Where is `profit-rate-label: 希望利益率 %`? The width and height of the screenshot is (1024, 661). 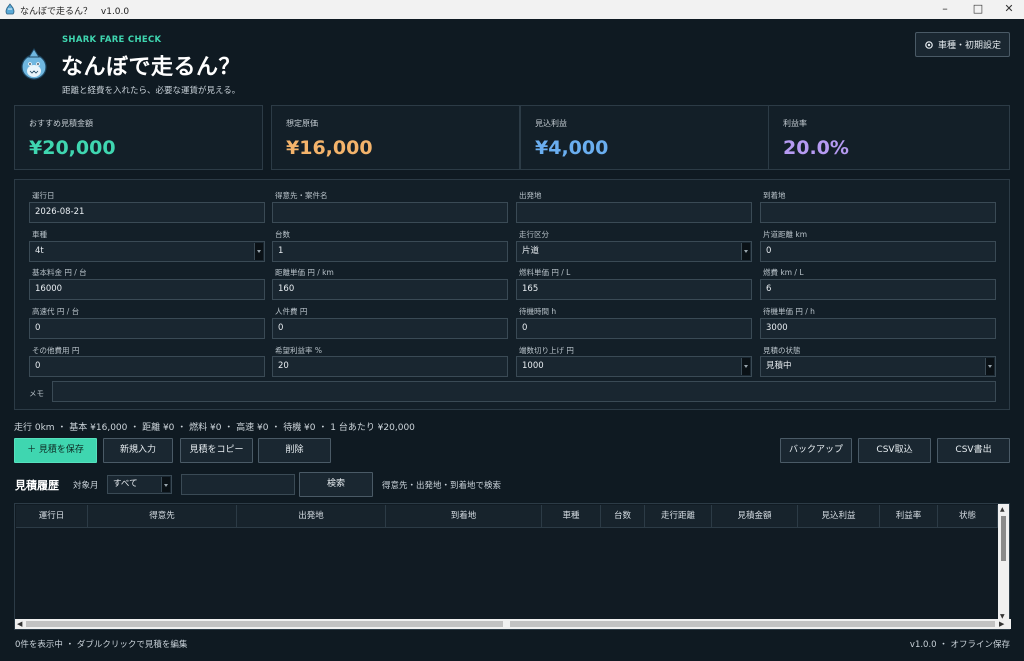
profit-rate-label: 希望利益率 % is located at coordinates (299, 350).